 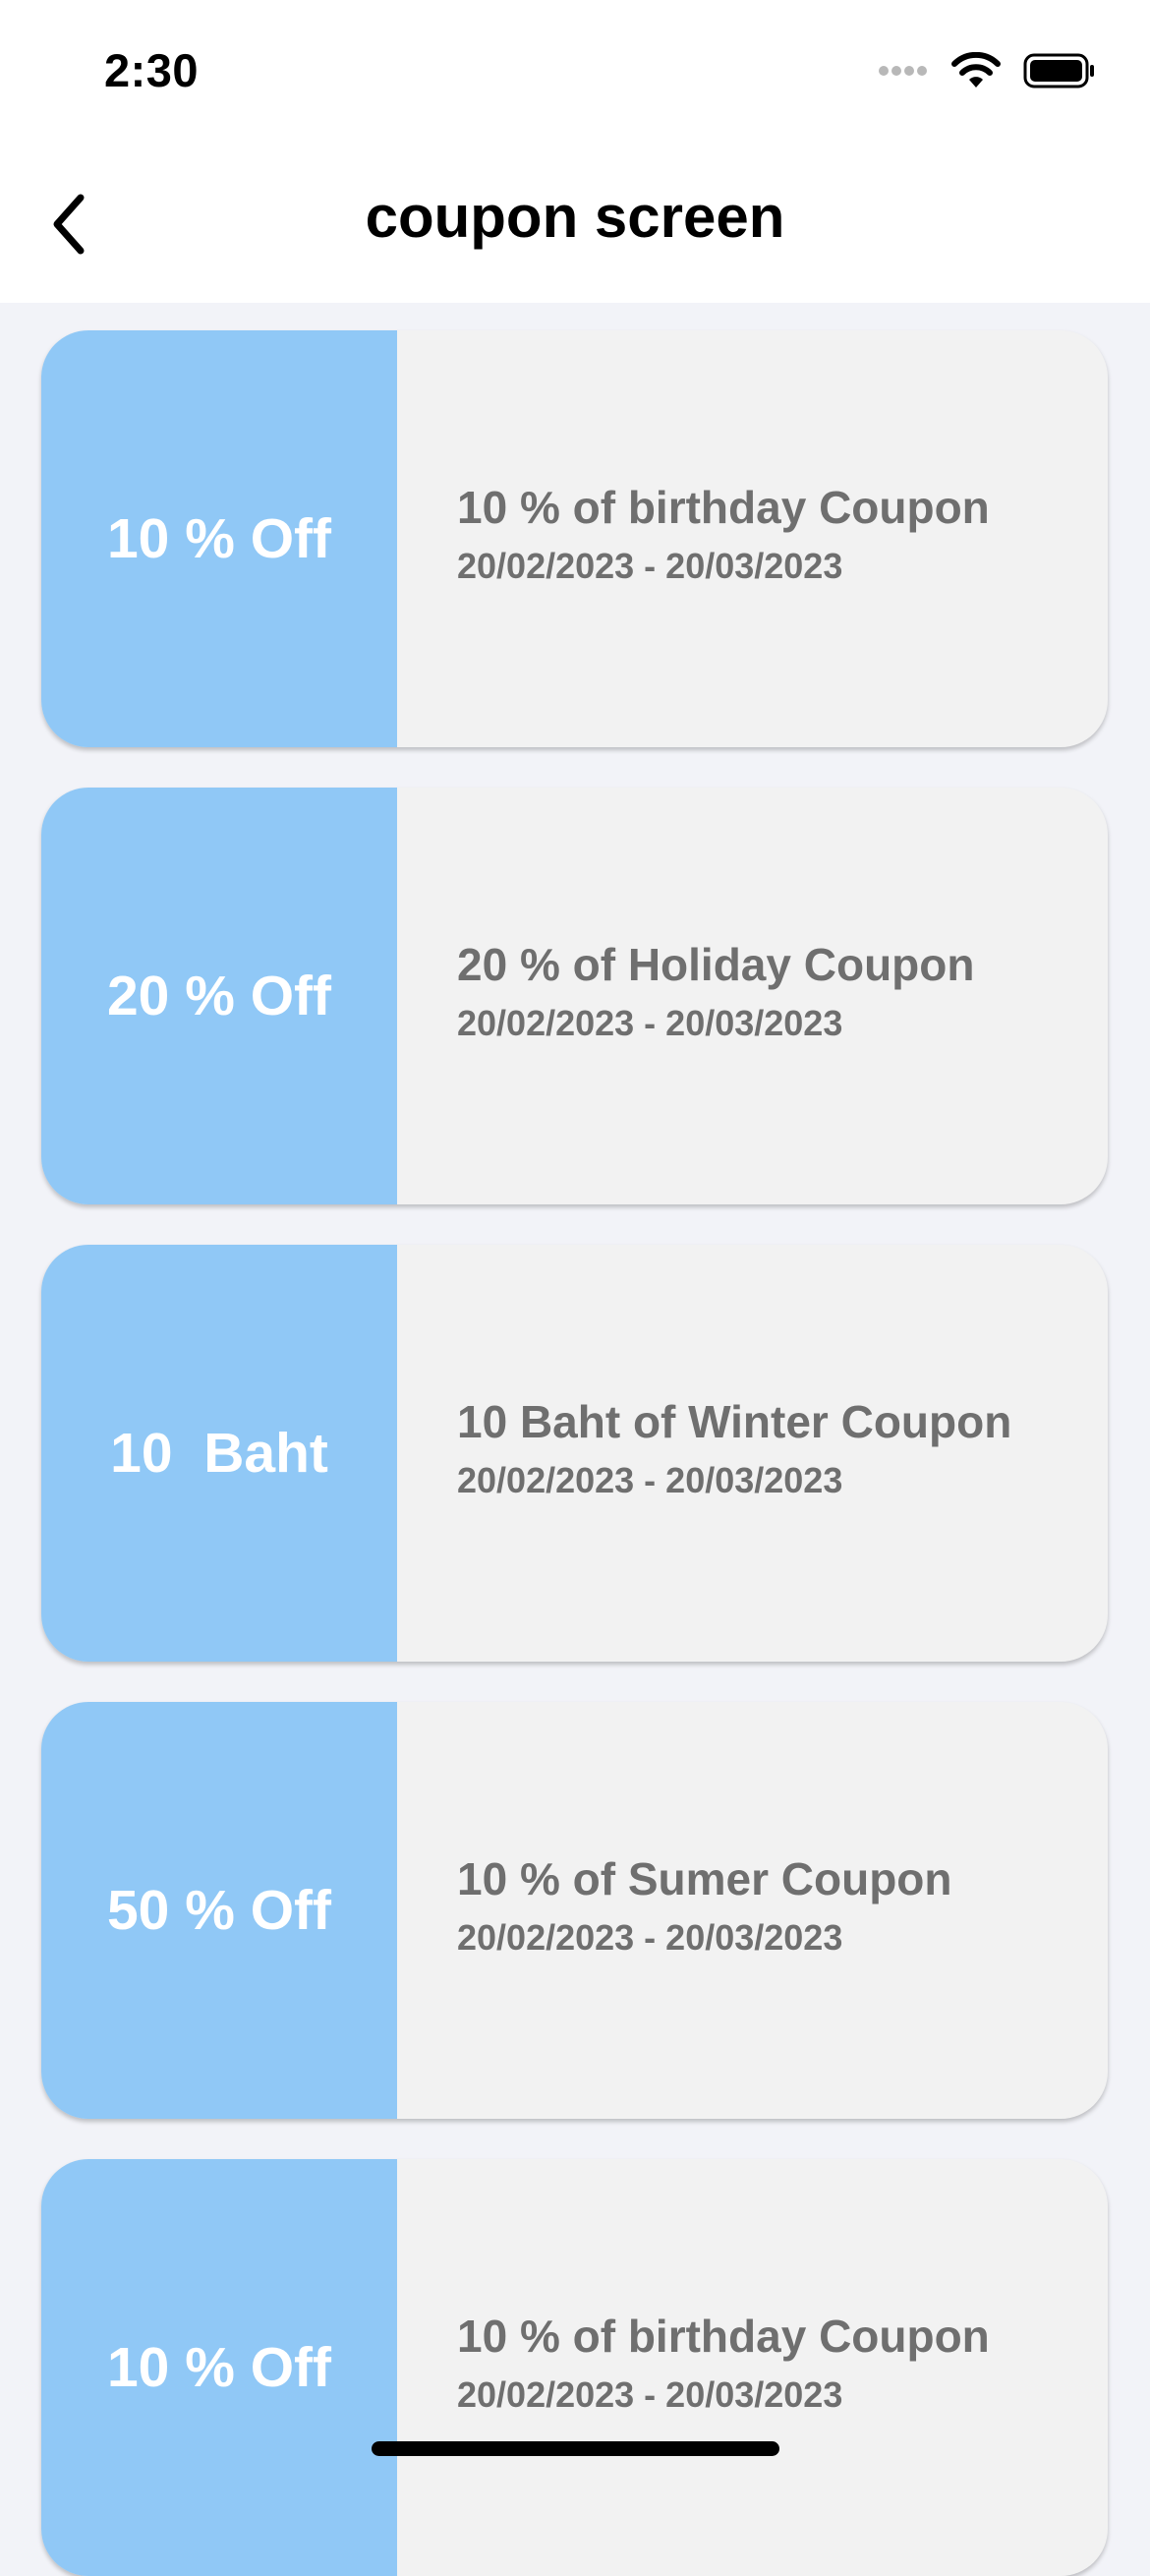 I want to click on status-time: 2:30, so click(x=152, y=70).